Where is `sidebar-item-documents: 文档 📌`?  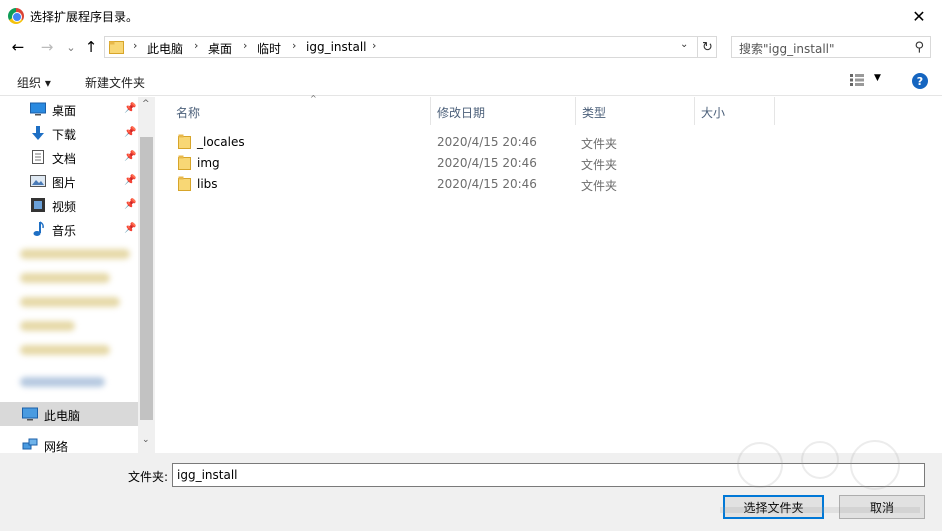 sidebar-item-documents: 文档 📌 is located at coordinates (69, 157).